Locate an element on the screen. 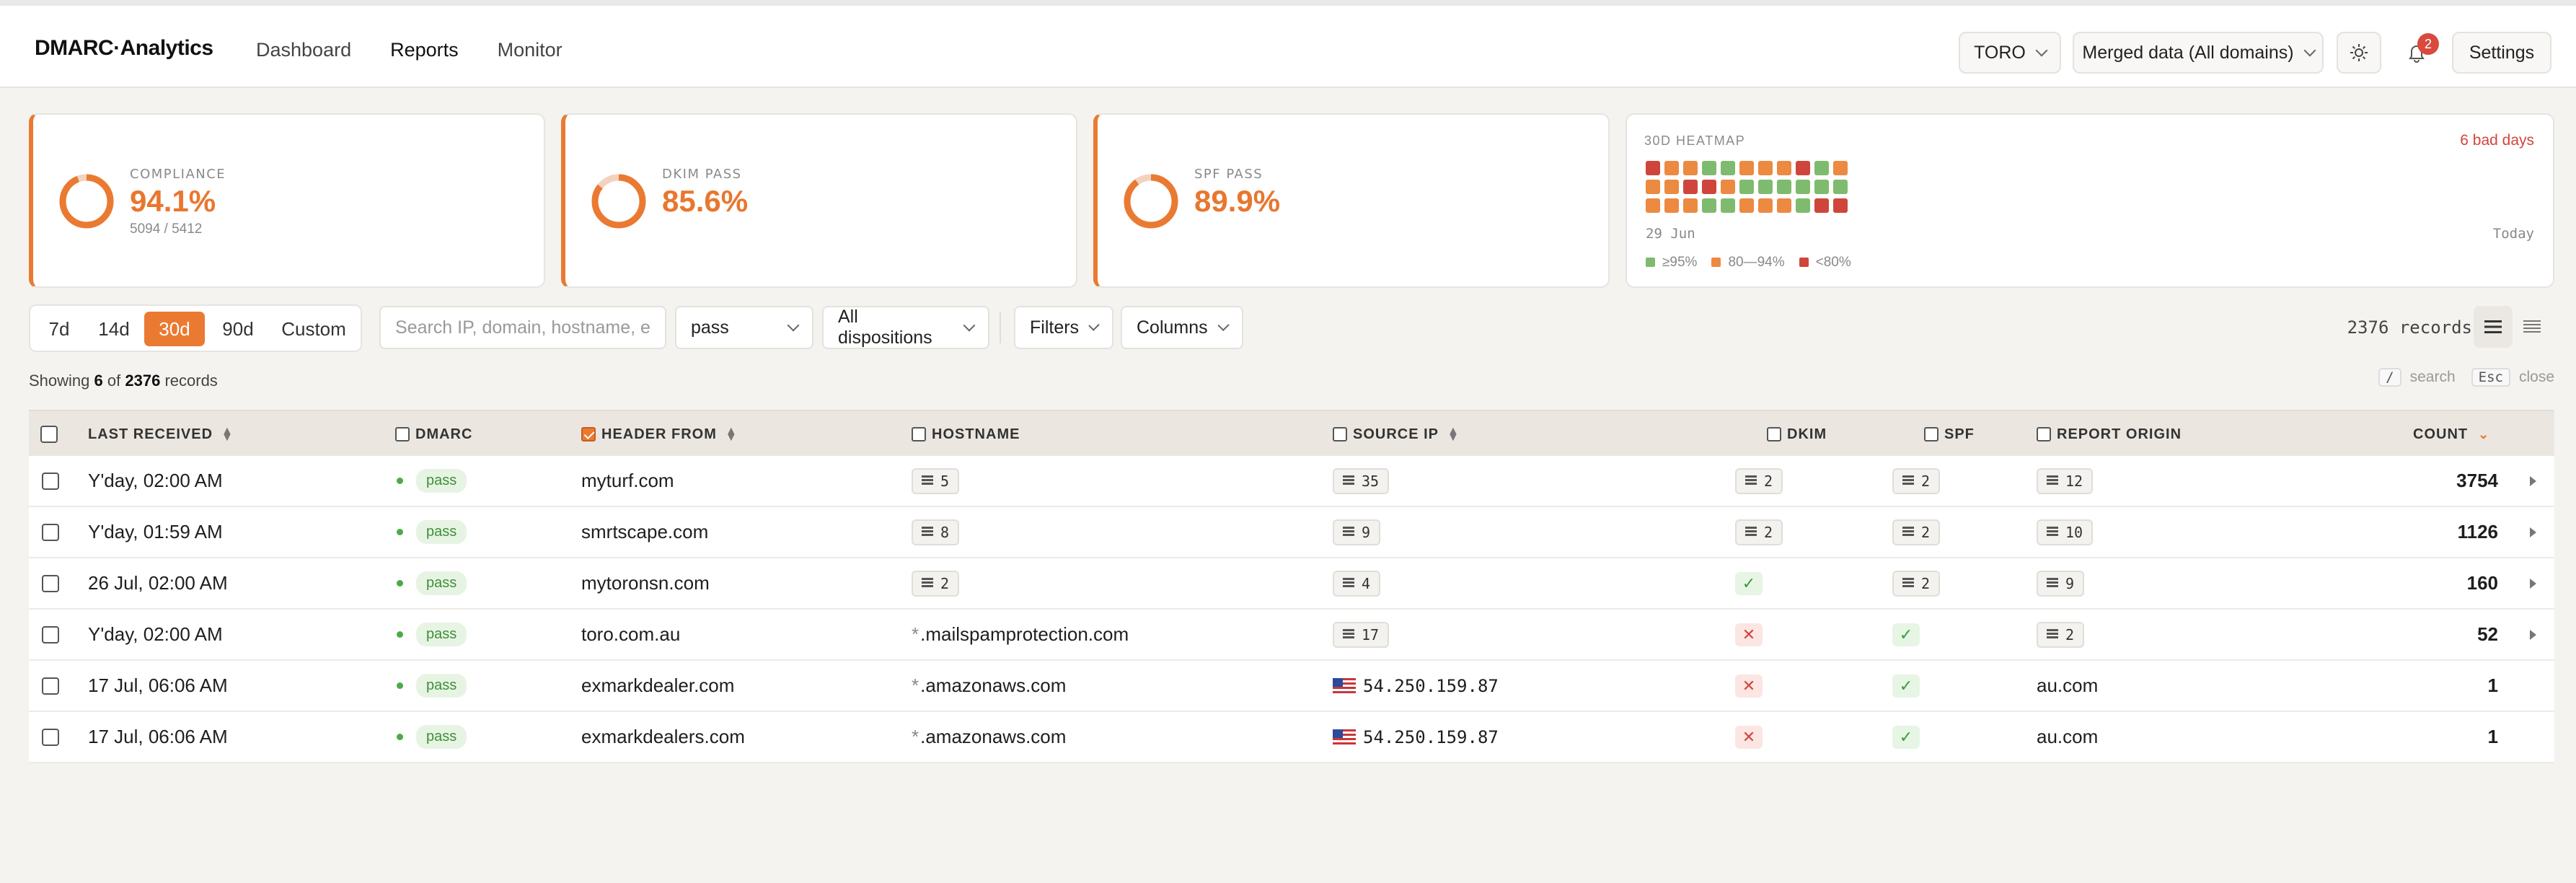 The height and width of the screenshot is (883, 2576). count-chip: 12 is located at coordinates (2065, 480).